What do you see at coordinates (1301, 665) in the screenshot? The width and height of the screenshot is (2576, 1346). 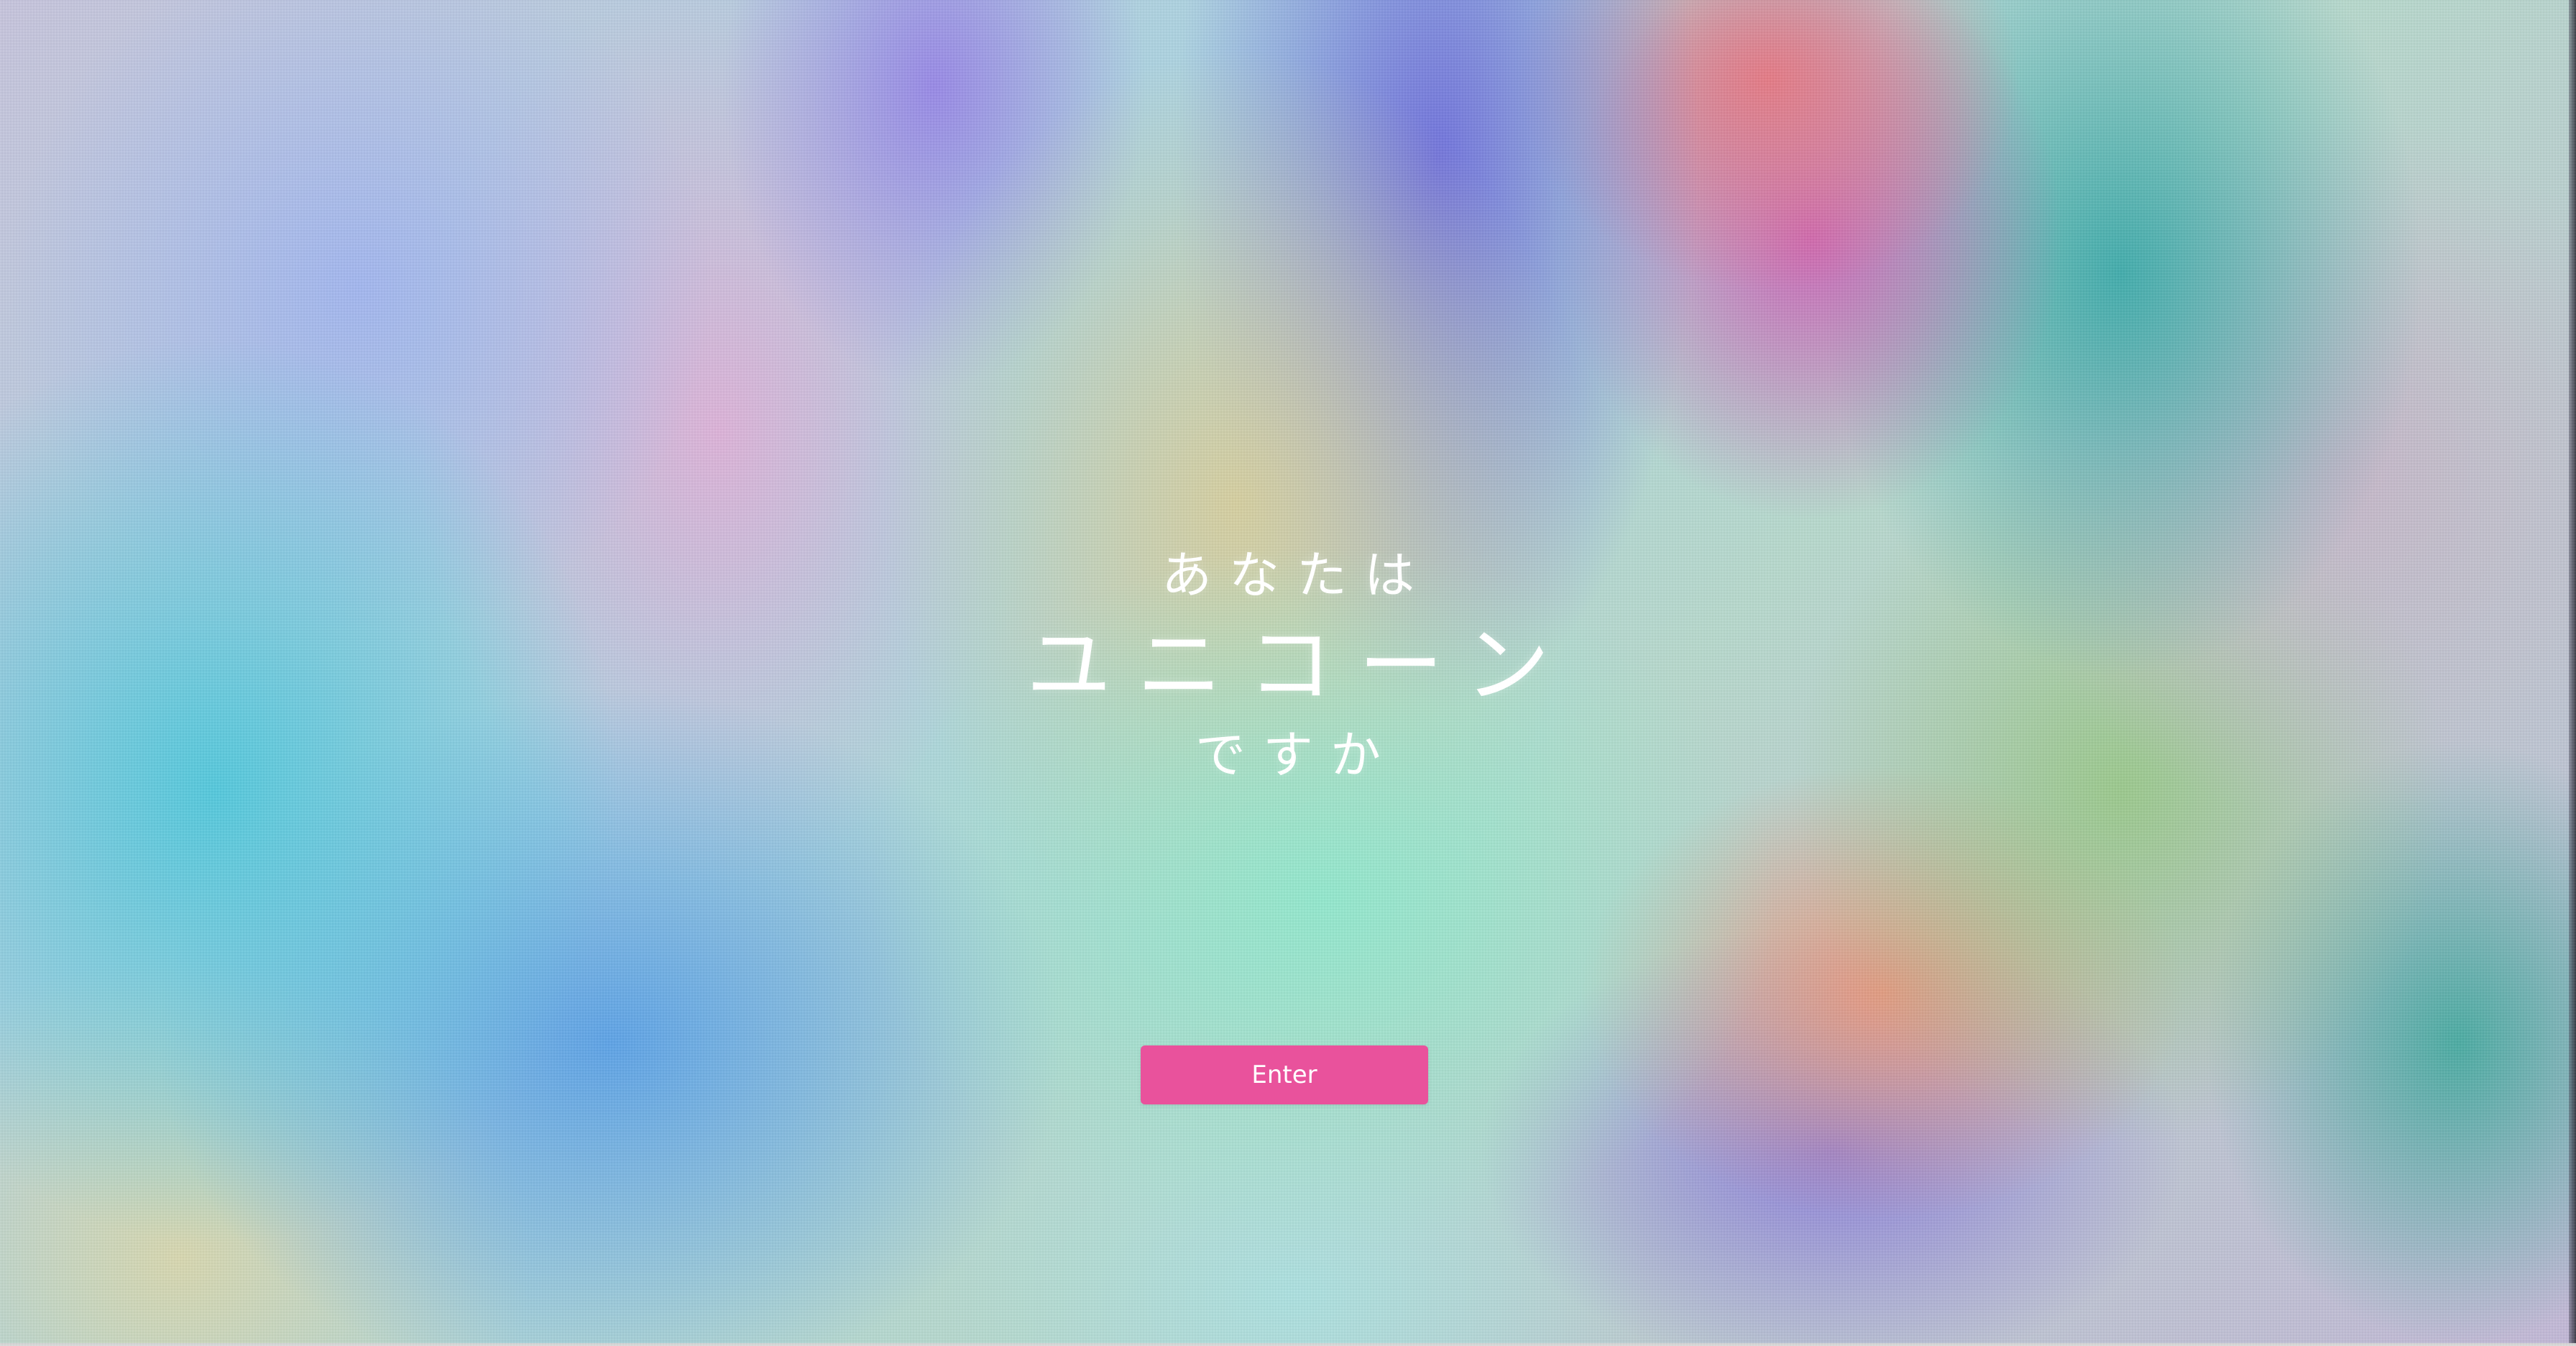 I see `hero-line-main: ユニコーン` at bounding box center [1301, 665].